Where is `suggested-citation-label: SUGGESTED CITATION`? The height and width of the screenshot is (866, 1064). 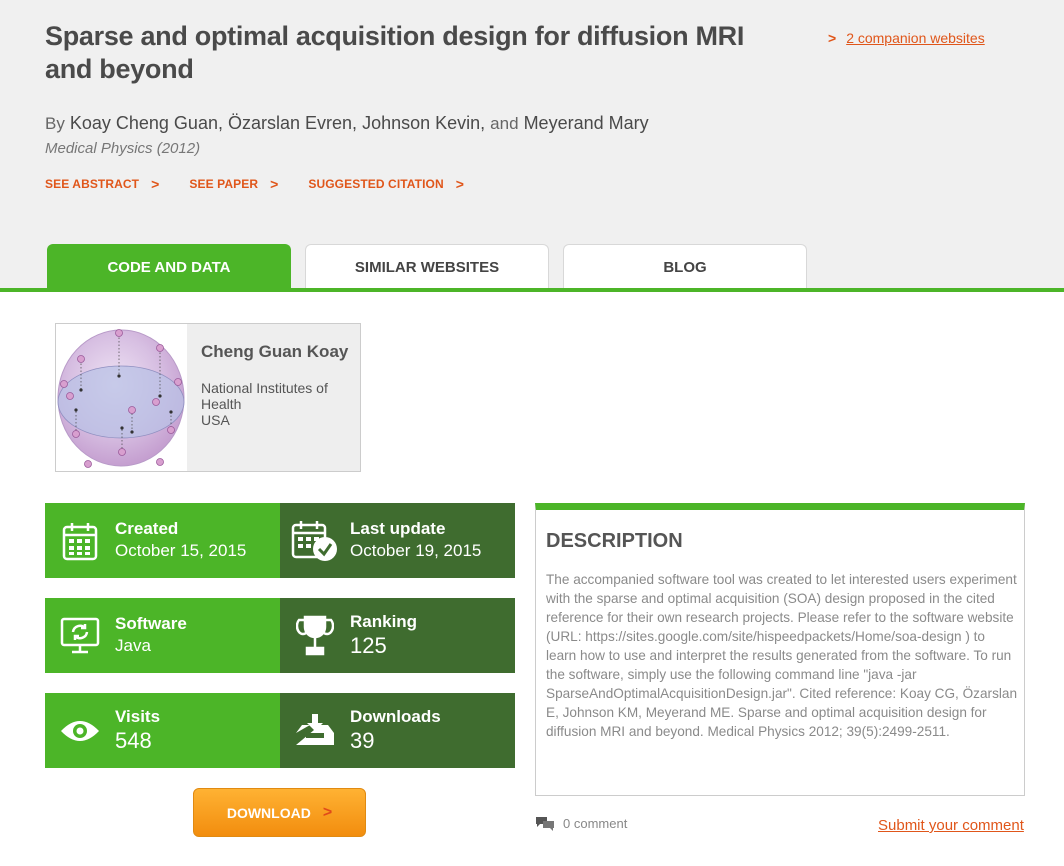
suggested-citation-label: SUGGESTED CITATION is located at coordinates (376, 184).